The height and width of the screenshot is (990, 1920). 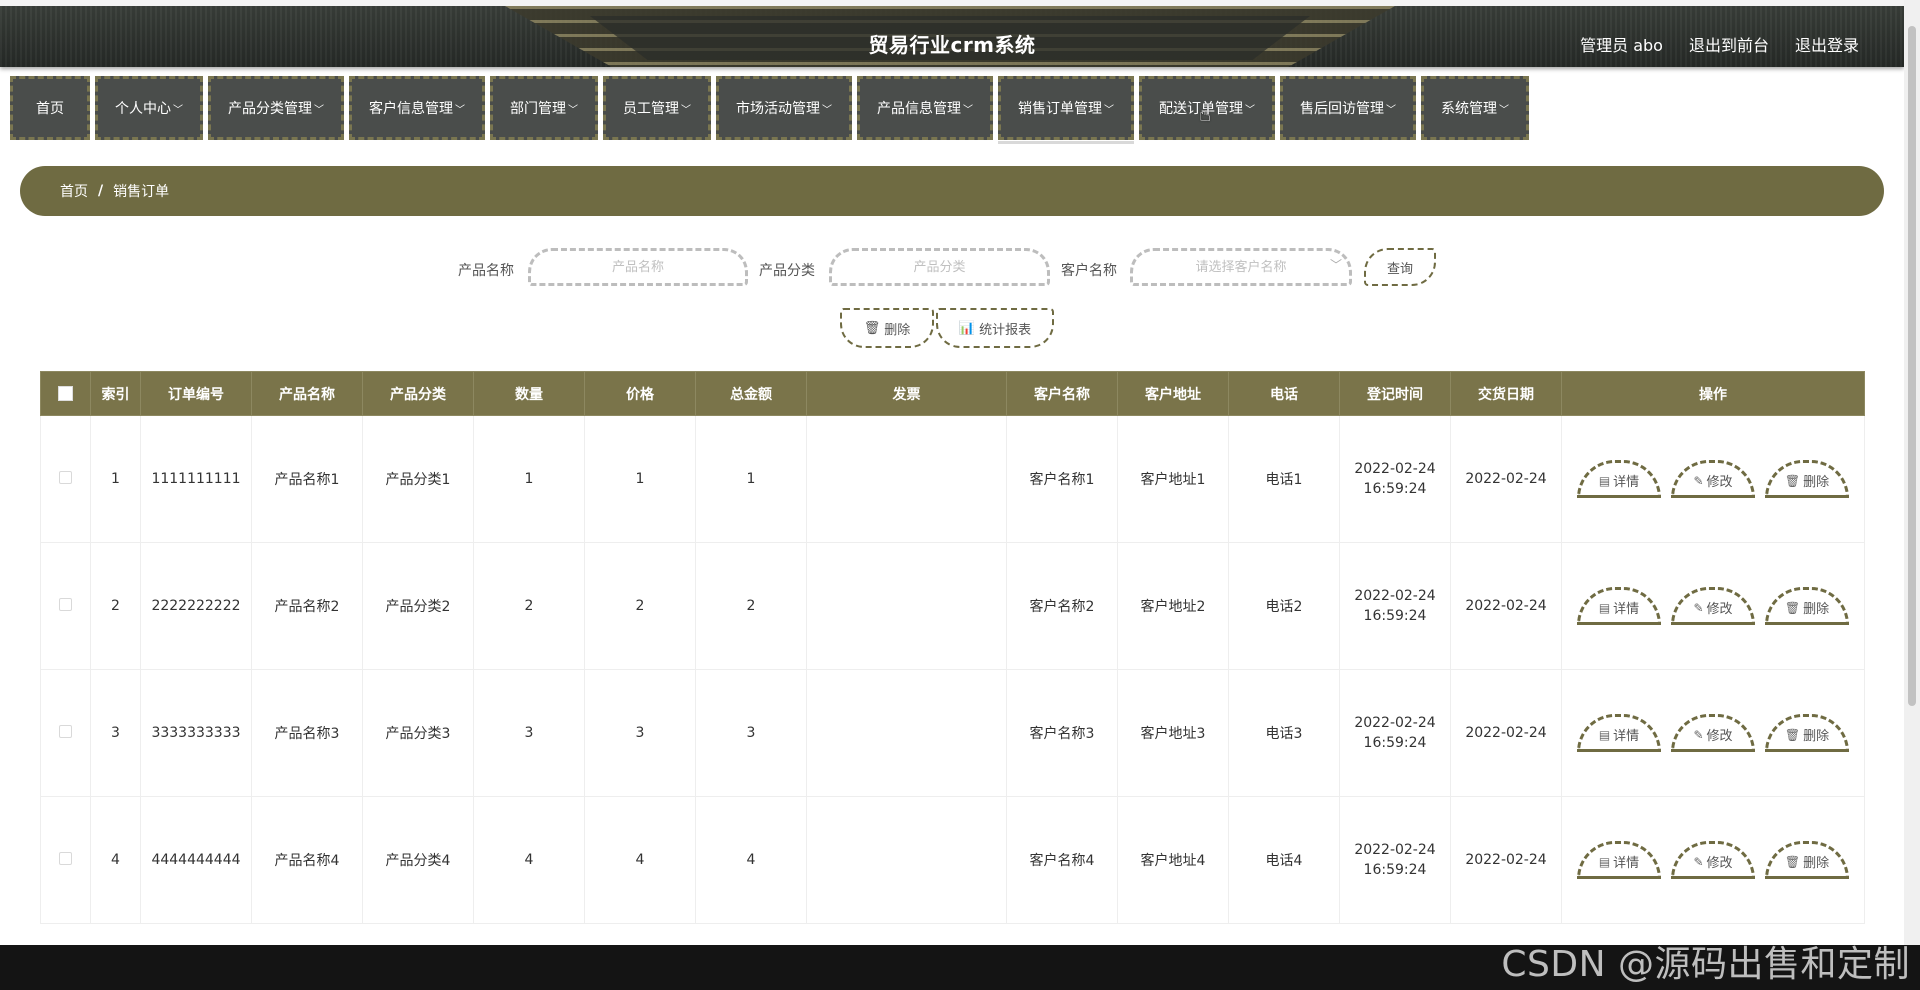 I want to click on top-header: 贸易行业crm系统 管理员 abo 退出到前台 退出登录, so click(x=952, y=33).